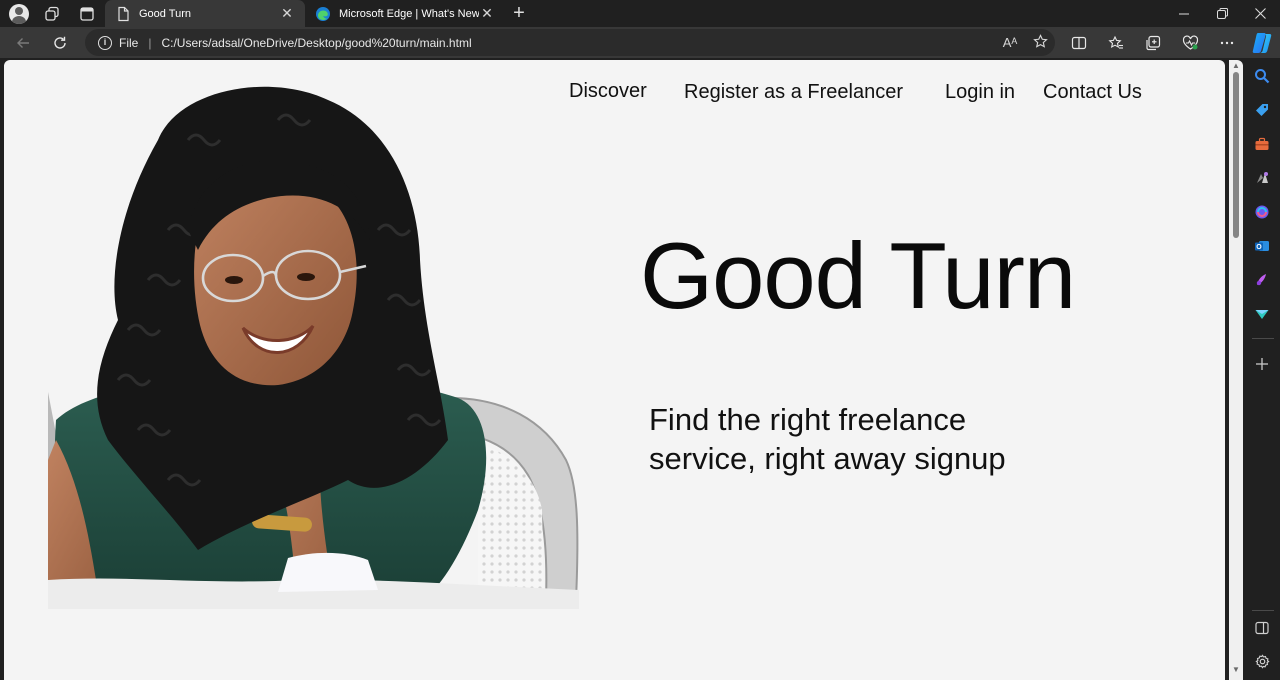  Describe the element at coordinates (980, 92) in the screenshot. I see `nav-link-login: Login in` at that location.